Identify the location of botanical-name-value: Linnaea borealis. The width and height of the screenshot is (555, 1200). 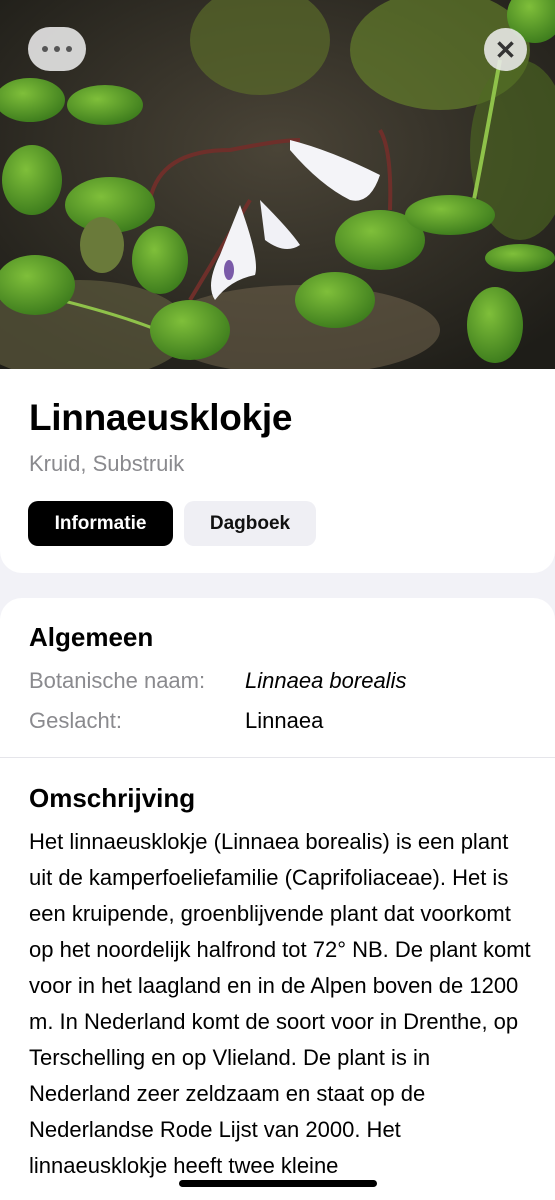
(326, 680).